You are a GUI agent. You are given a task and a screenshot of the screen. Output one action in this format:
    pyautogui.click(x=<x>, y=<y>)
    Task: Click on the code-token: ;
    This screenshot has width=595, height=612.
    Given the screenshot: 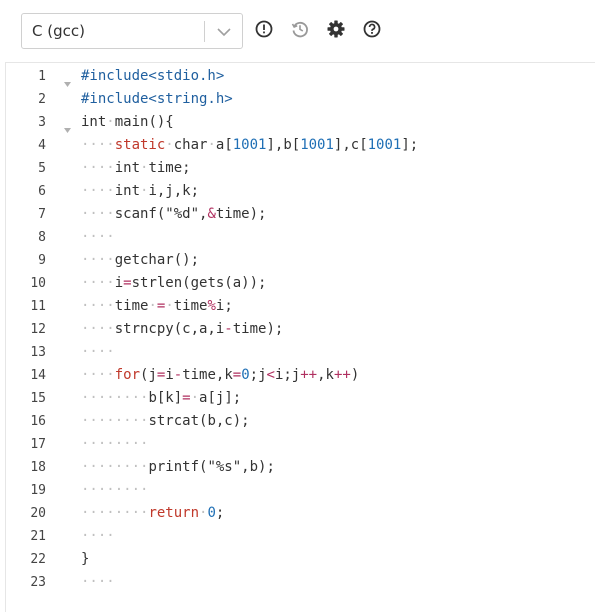 What is the action you would take?
    pyautogui.click(x=220, y=513)
    